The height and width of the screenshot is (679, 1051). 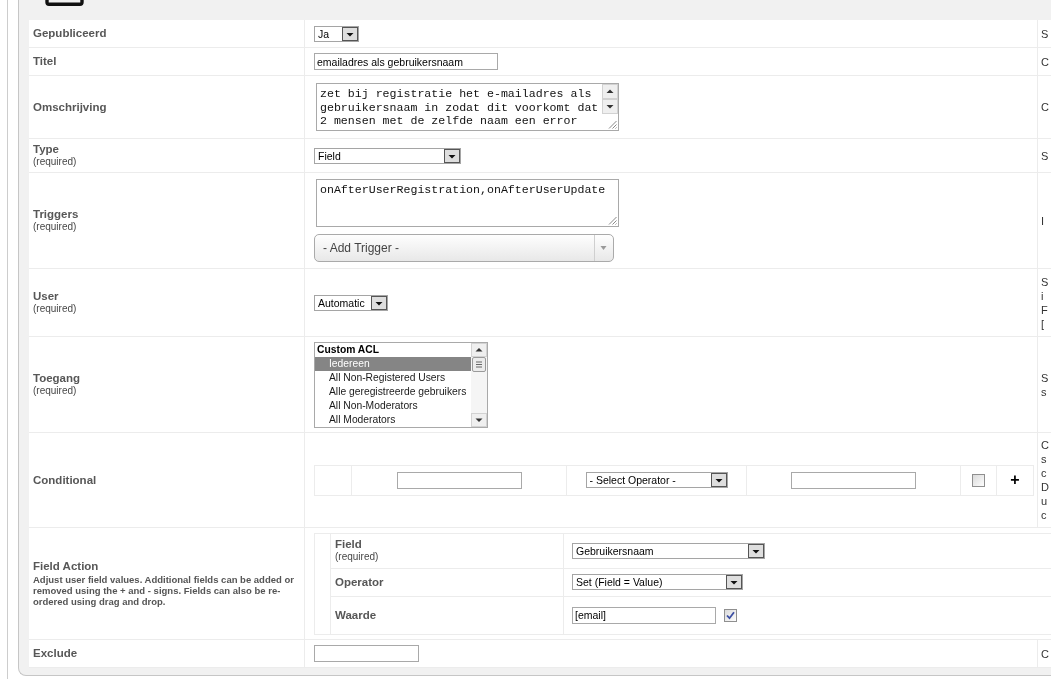 I want to click on dropdown: Automatic, so click(x=351, y=302).